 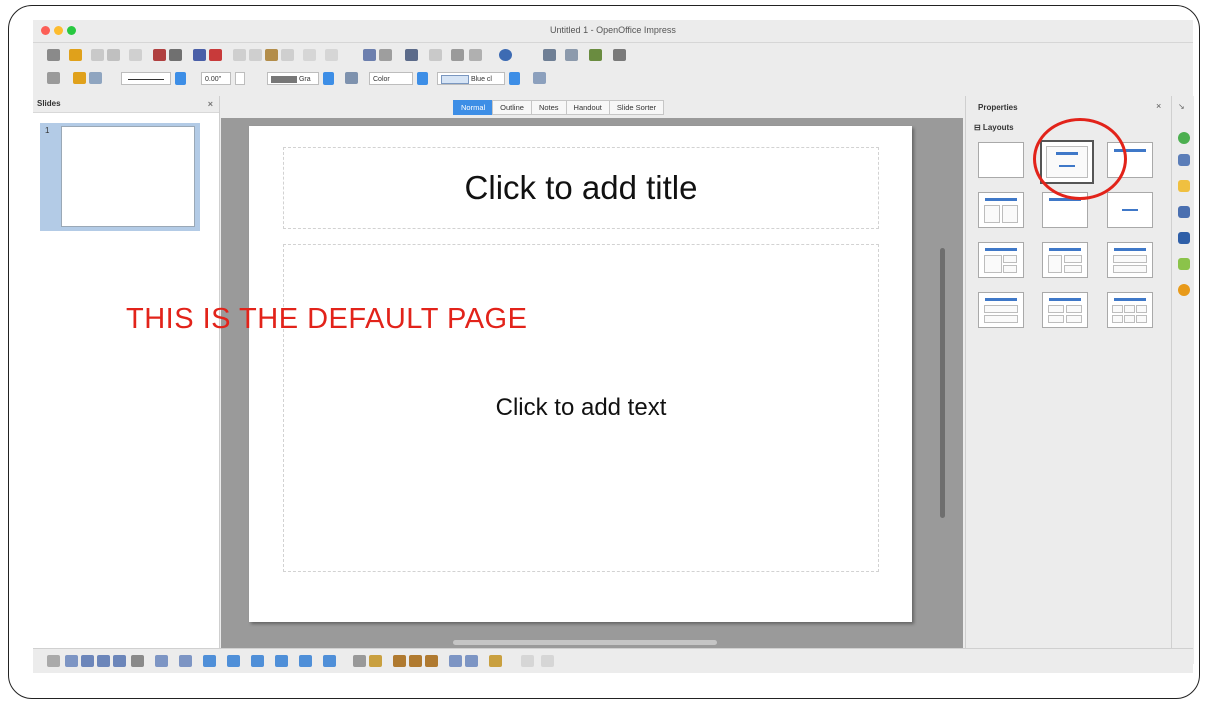 What do you see at coordinates (539, 78) in the screenshot?
I see `shadow-icon` at bounding box center [539, 78].